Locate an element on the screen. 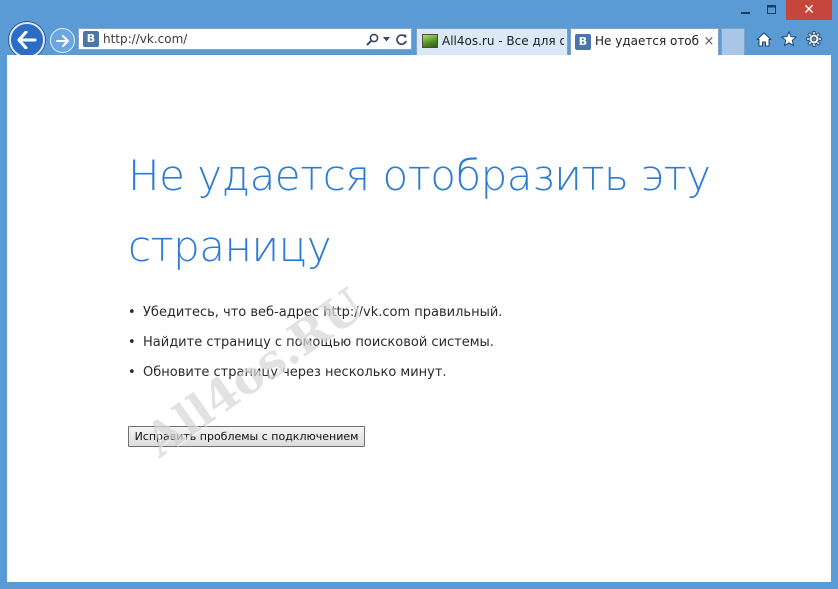  close-window-button: ✕ is located at coordinates (809, 10).